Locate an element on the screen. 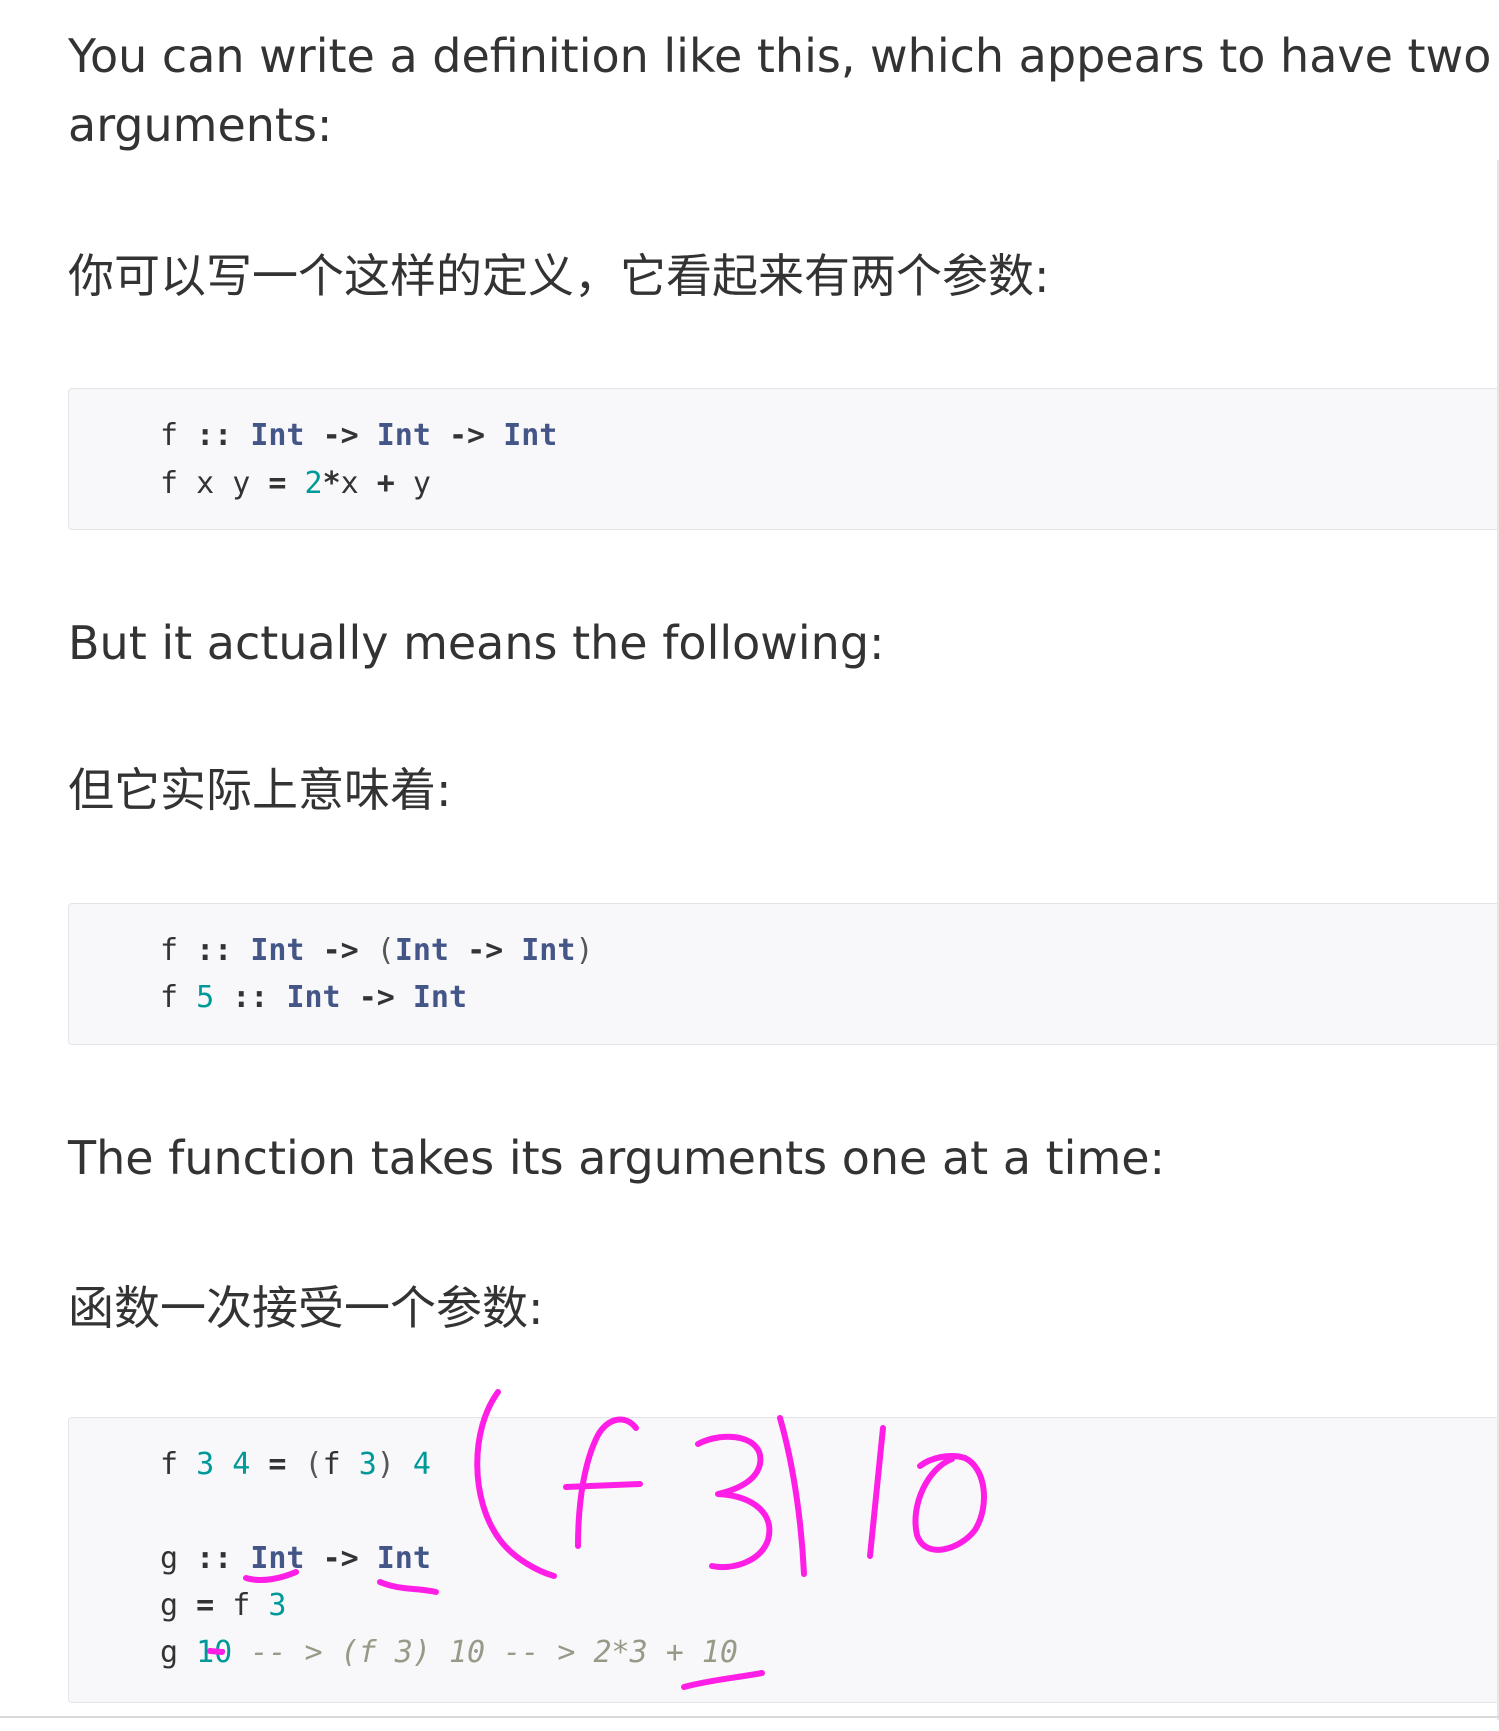  code-line: f x y = 2*x + y is located at coordinates (295, 484).